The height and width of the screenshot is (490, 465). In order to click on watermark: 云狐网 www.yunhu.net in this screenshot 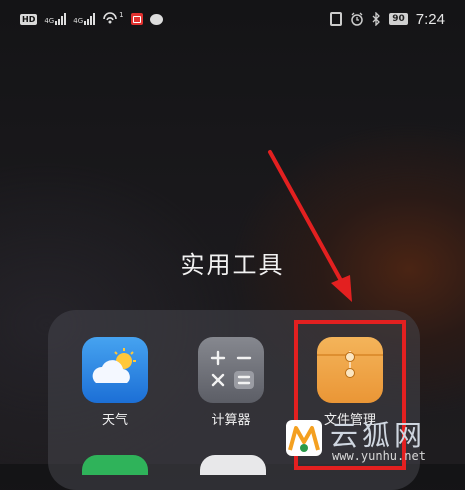, I will do `click(372, 438)`.